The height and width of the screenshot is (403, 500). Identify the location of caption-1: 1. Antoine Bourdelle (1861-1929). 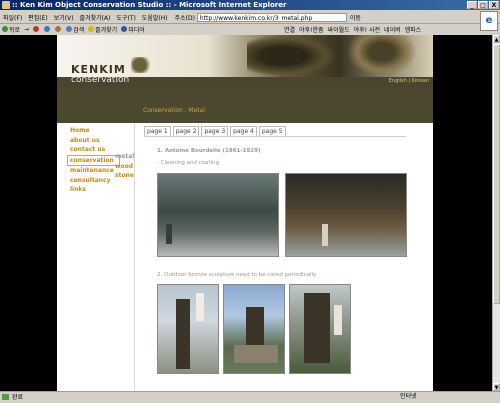
(209, 151).